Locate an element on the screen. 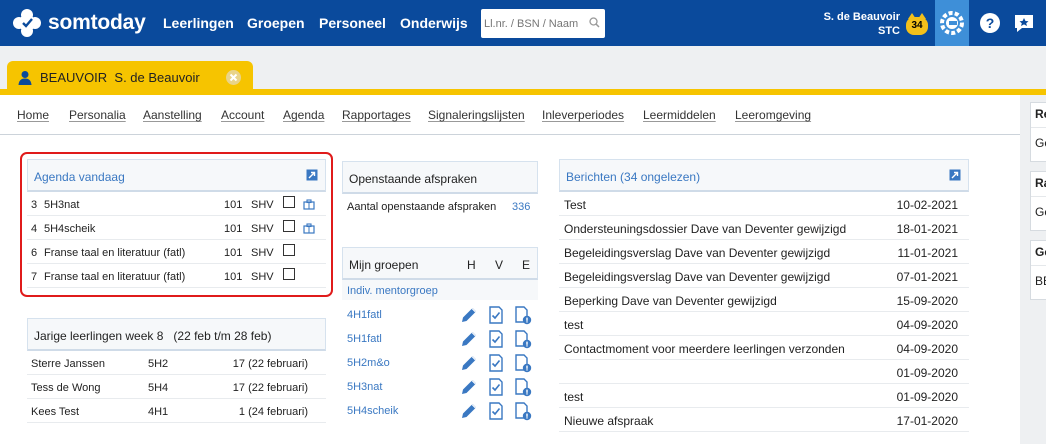 This screenshot has height=444, width=1046. birthday-name: Sterre Janssen is located at coordinates (68, 364).